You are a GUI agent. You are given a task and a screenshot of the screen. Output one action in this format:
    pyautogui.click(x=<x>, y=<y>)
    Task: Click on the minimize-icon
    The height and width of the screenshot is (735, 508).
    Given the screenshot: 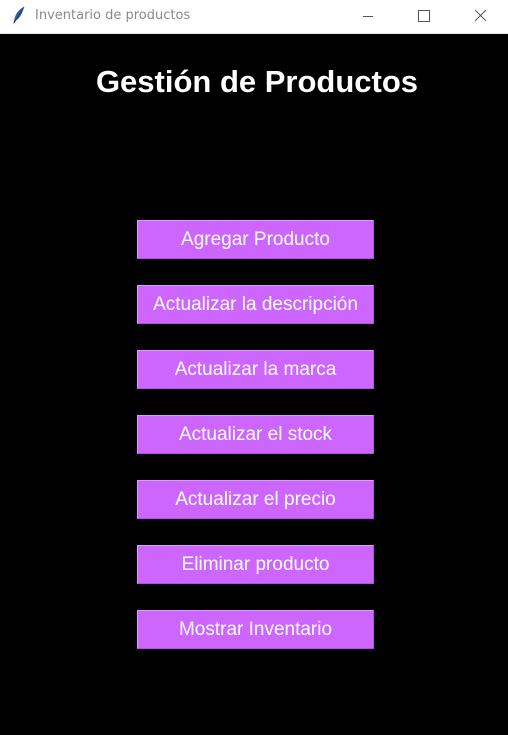 What is the action you would take?
    pyautogui.click(x=368, y=16)
    